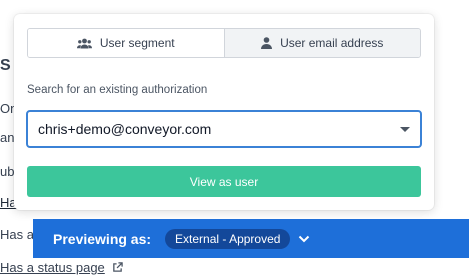 This screenshot has height=276, width=469. I want to click on user-icon, so click(267, 43).